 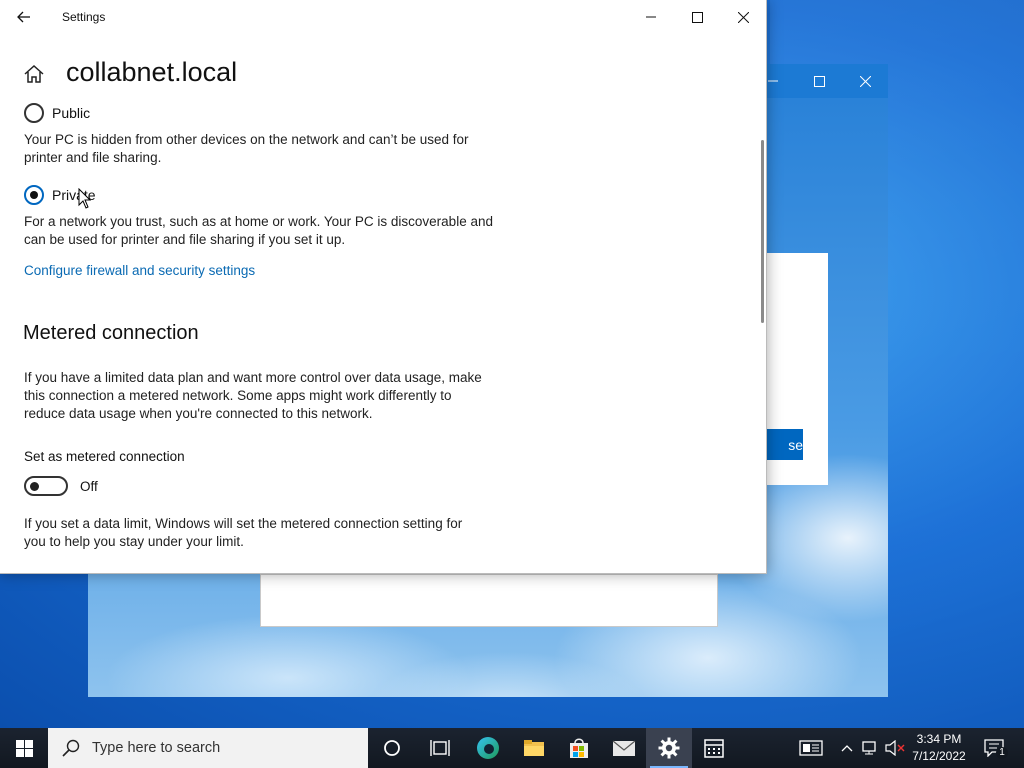 I want to click on taskbar: Type here to search 3:34 PM 7/12/2022 1, so click(x=512, y=748).